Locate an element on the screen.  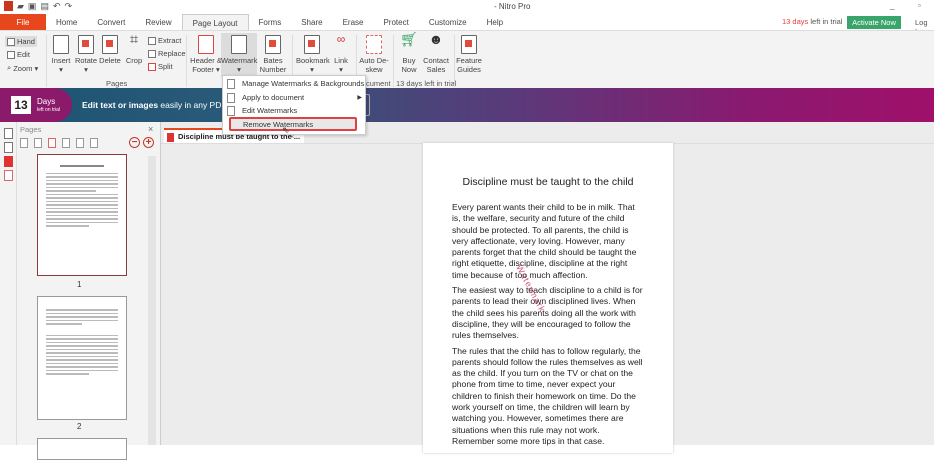
tab-convert: Convert is located at coordinates (111, 22).